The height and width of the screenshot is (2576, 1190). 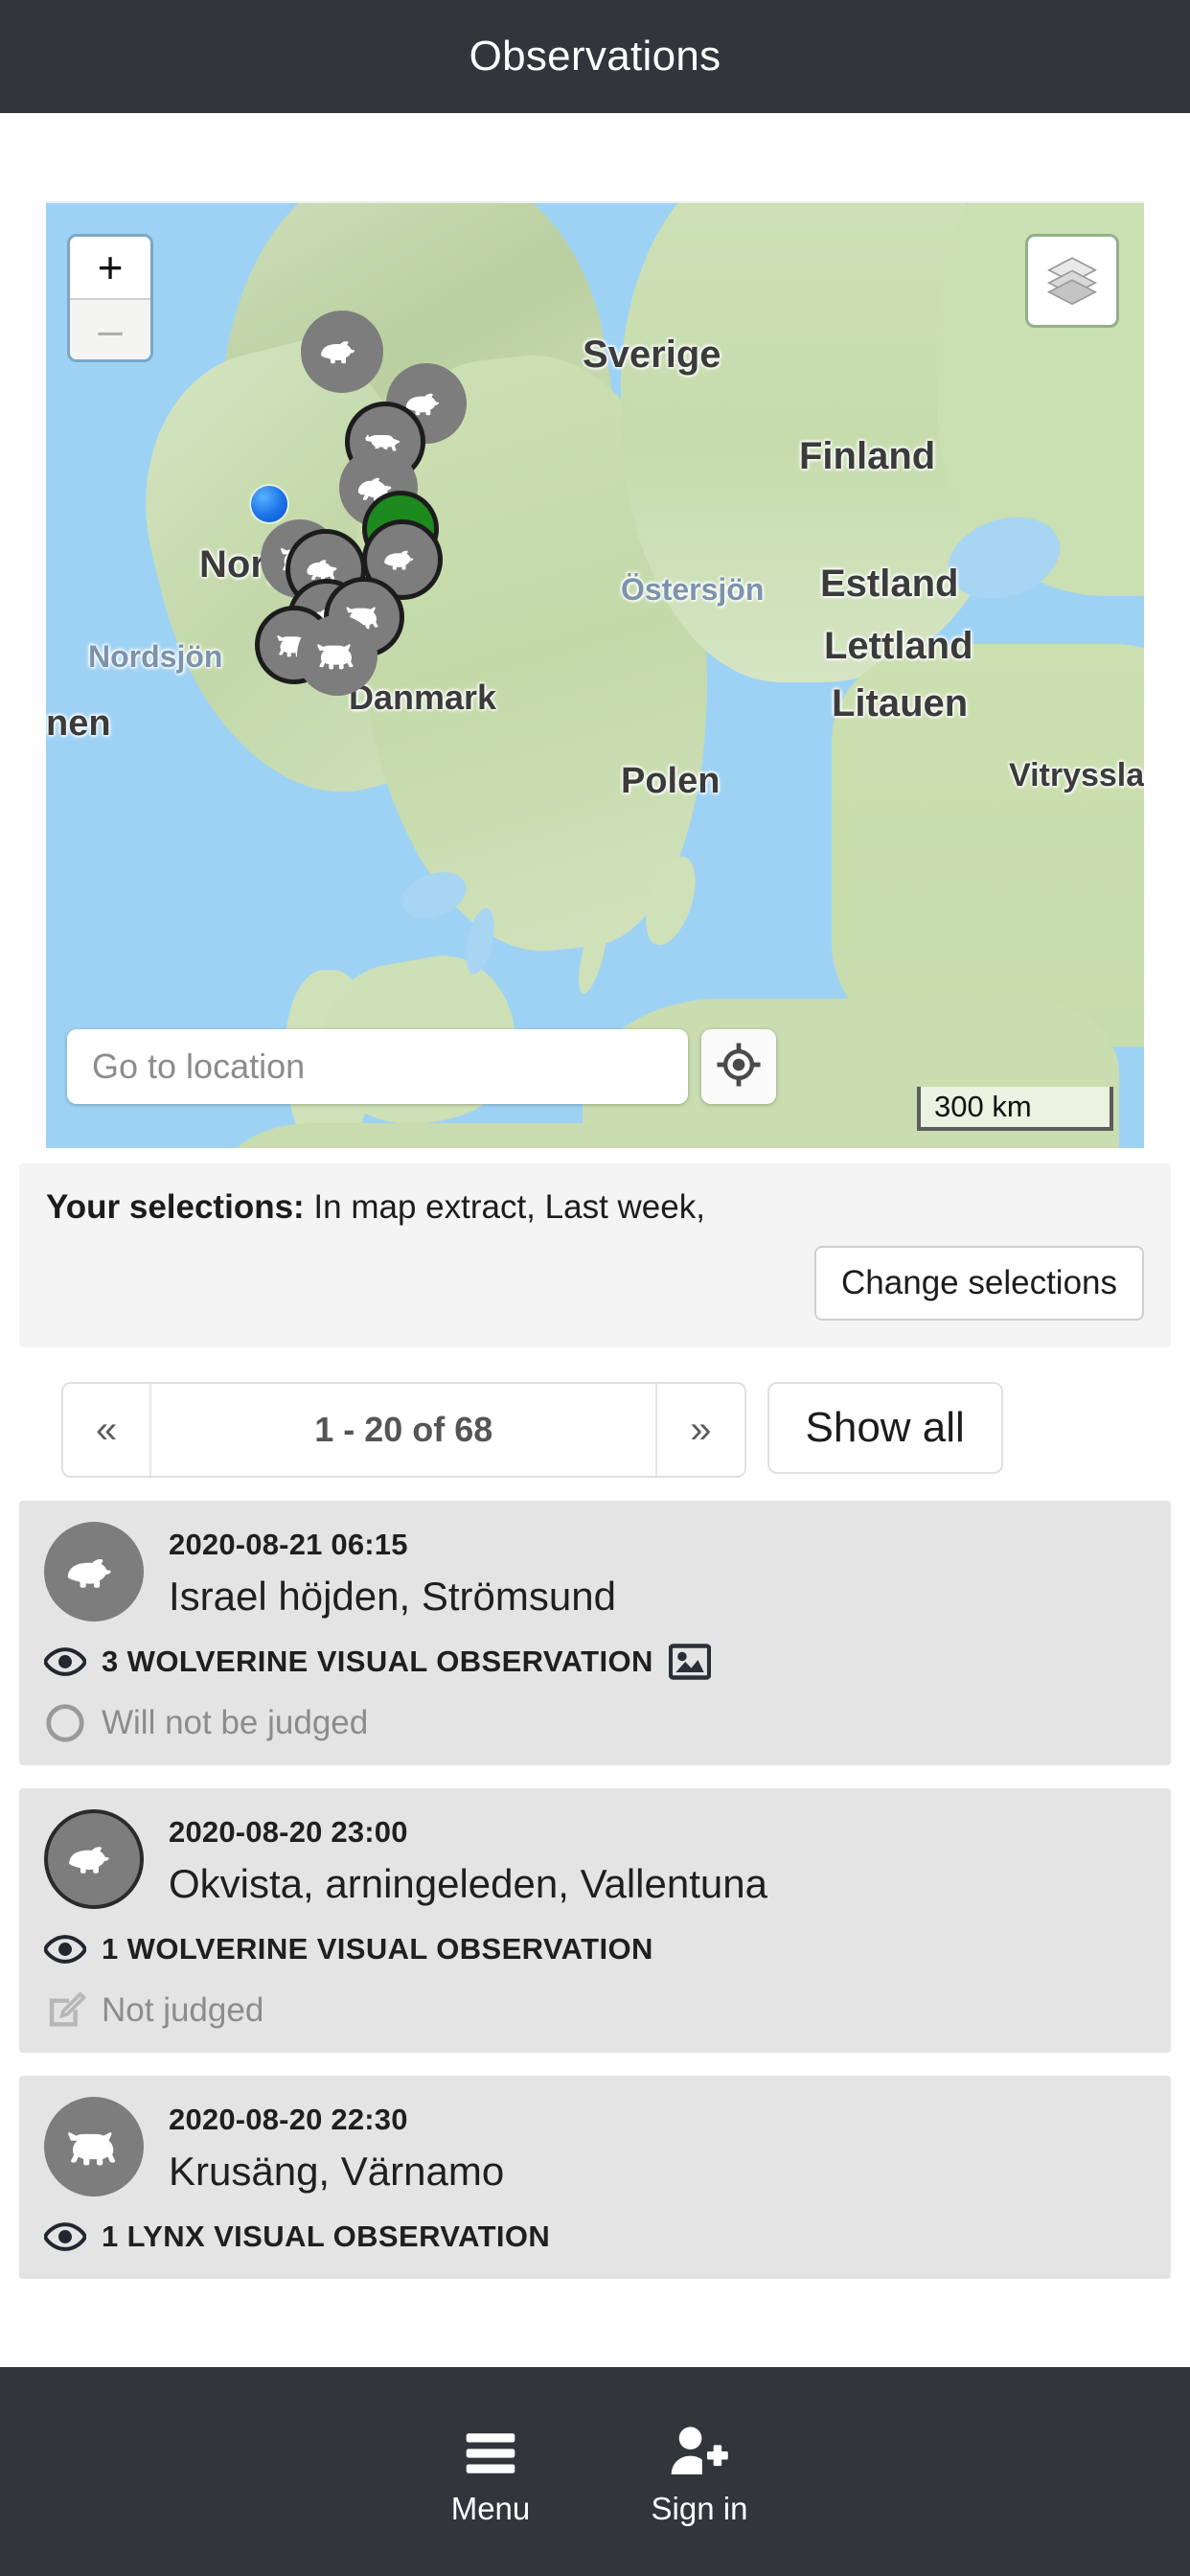 I want to click on observation-species-line: 3 WOLVERINE VISUAL OBSERVATION, so click(x=595, y=1662).